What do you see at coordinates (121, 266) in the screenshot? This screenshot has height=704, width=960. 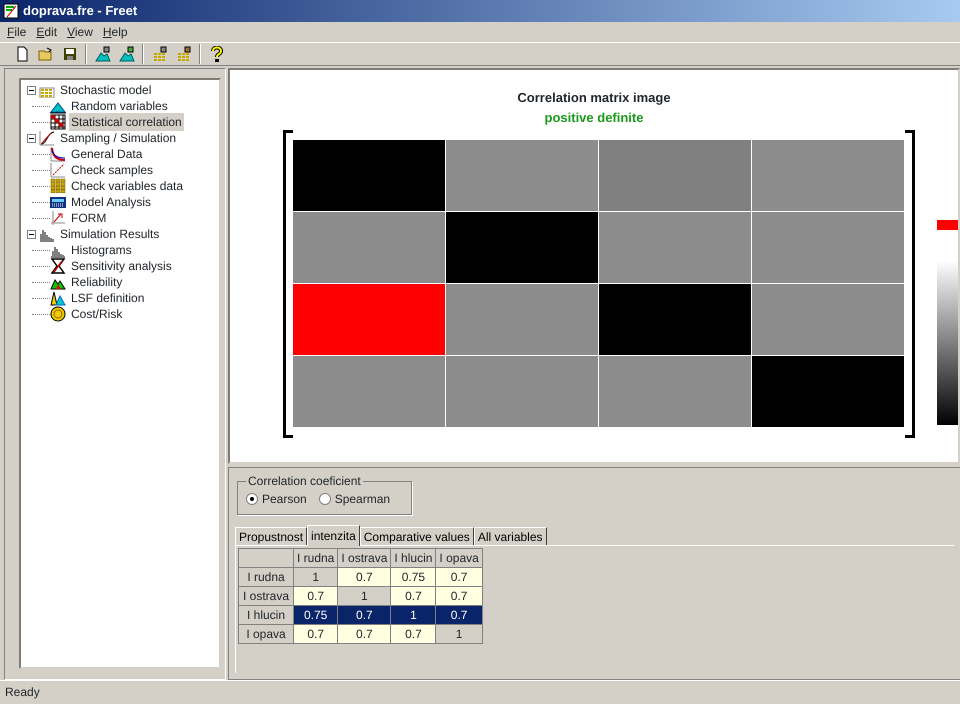 I see `tree-item: Sensitivity analysis` at bounding box center [121, 266].